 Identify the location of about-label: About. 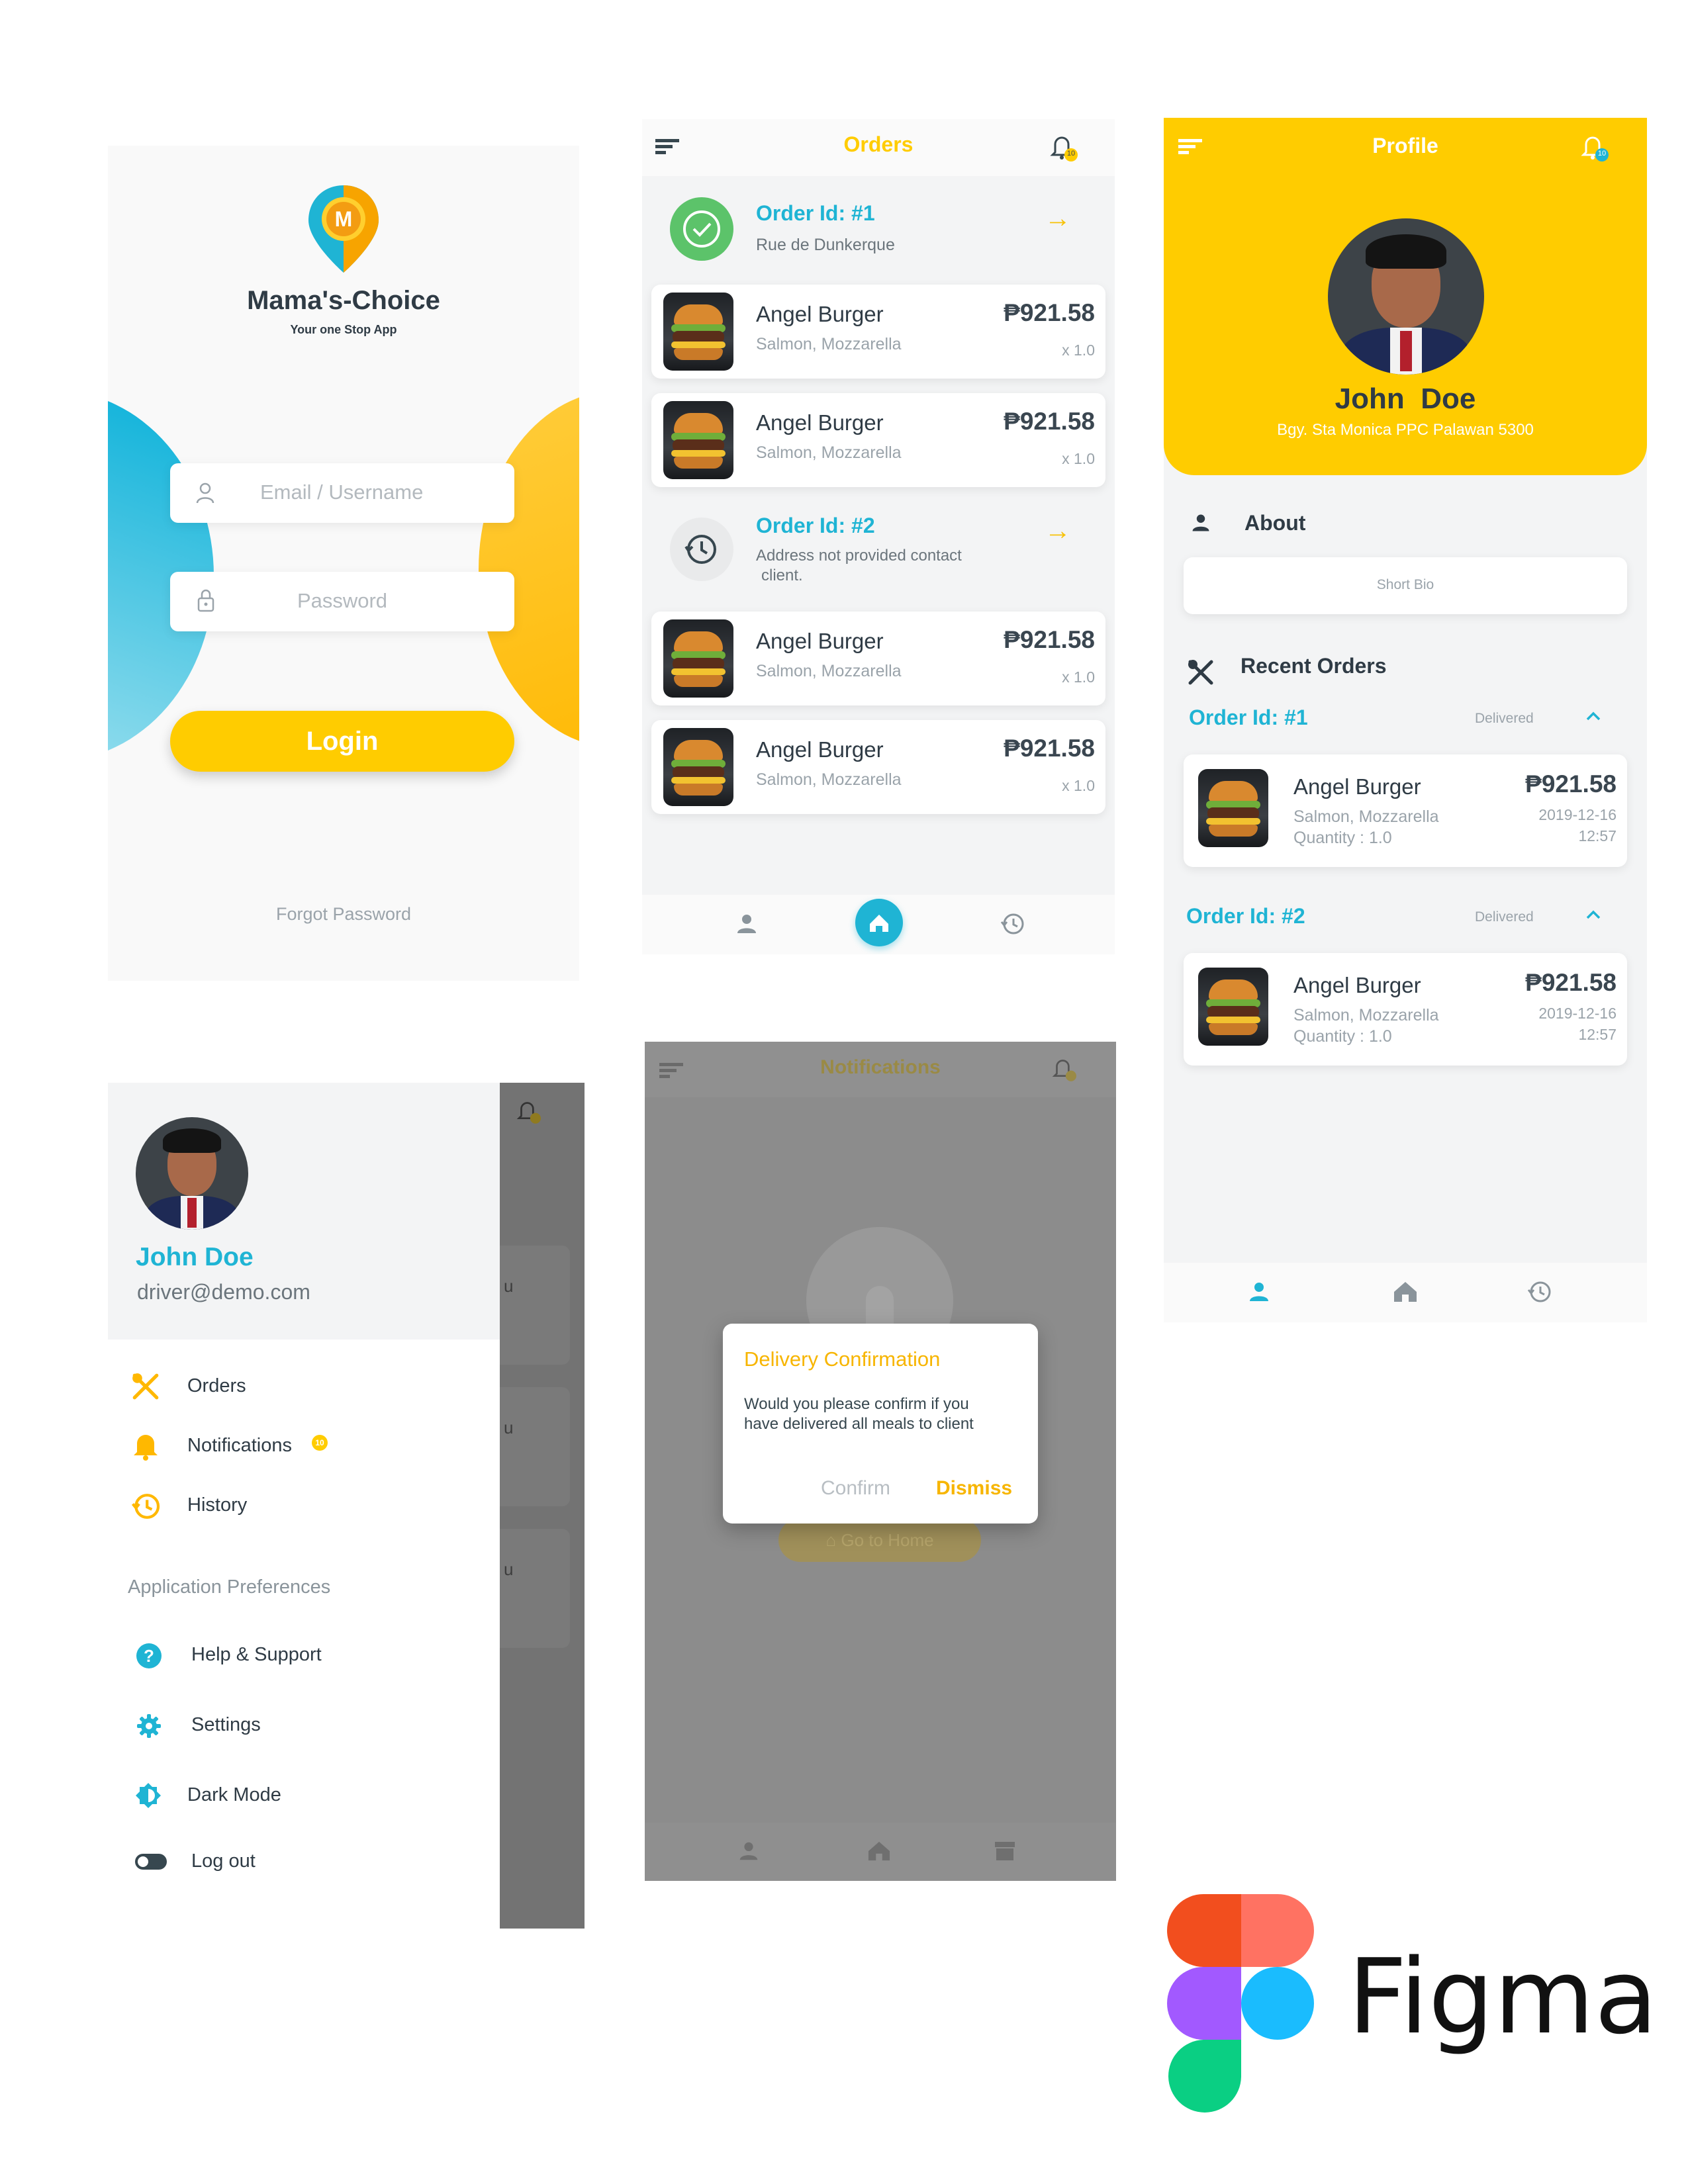
(1275, 523).